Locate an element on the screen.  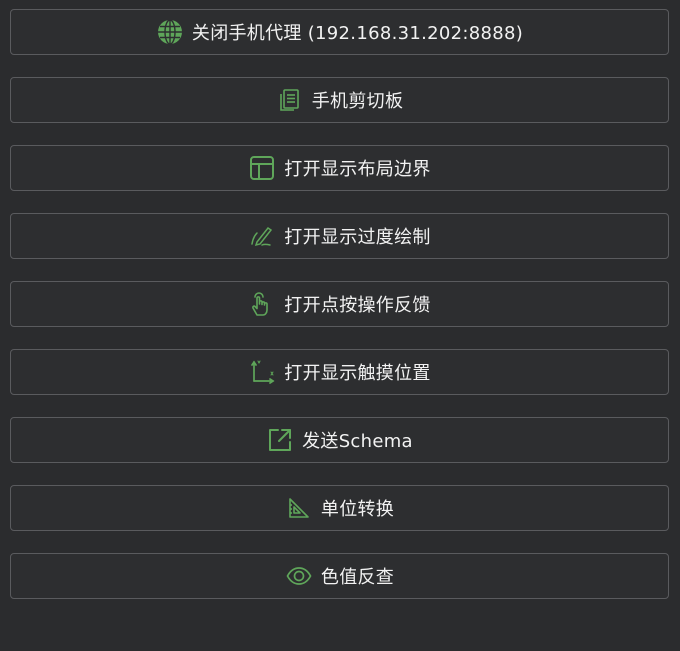
touch-position-button: 打开显示触摸位置 is located at coordinates (339, 372).